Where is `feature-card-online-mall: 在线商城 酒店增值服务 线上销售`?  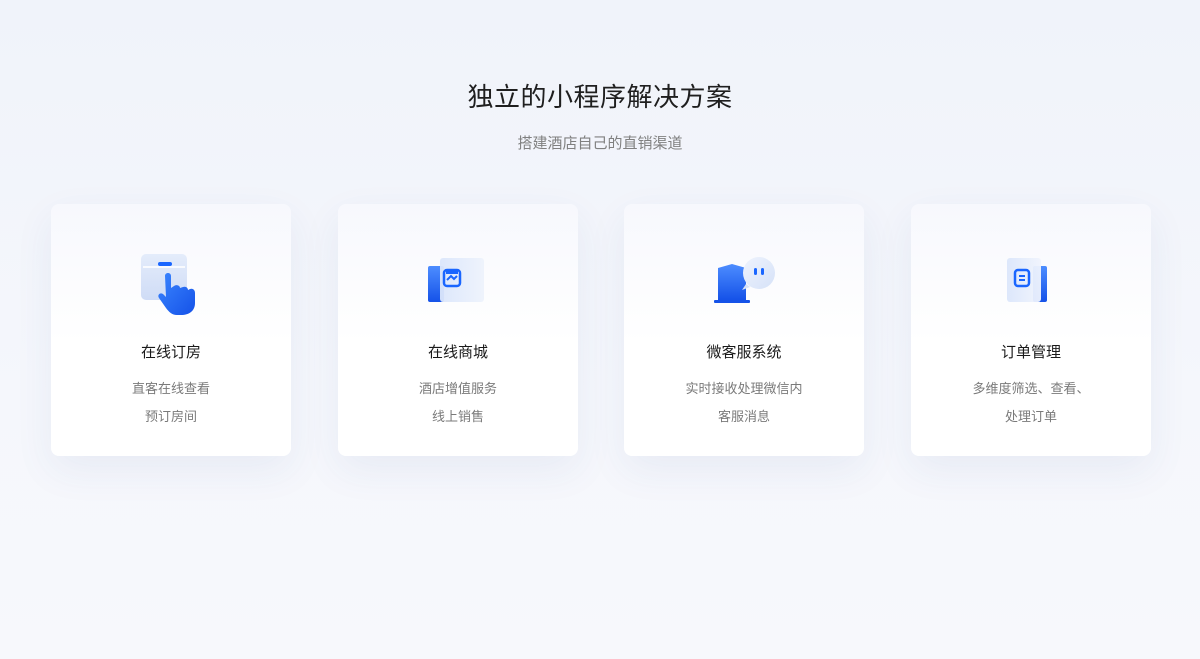 feature-card-online-mall: 在线商城 酒店增值服务 线上销售 is located at coordinates (458, 330).